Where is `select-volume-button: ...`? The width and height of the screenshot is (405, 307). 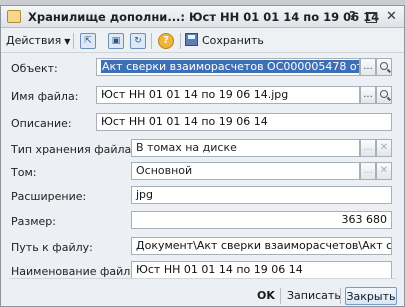 select-volume-button: ... is located at coordinates (368, 171).